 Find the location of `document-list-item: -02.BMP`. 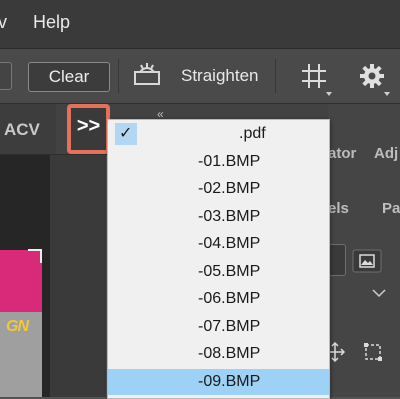

document-list-item: -02.BMP is located at coordinates (218, 189).